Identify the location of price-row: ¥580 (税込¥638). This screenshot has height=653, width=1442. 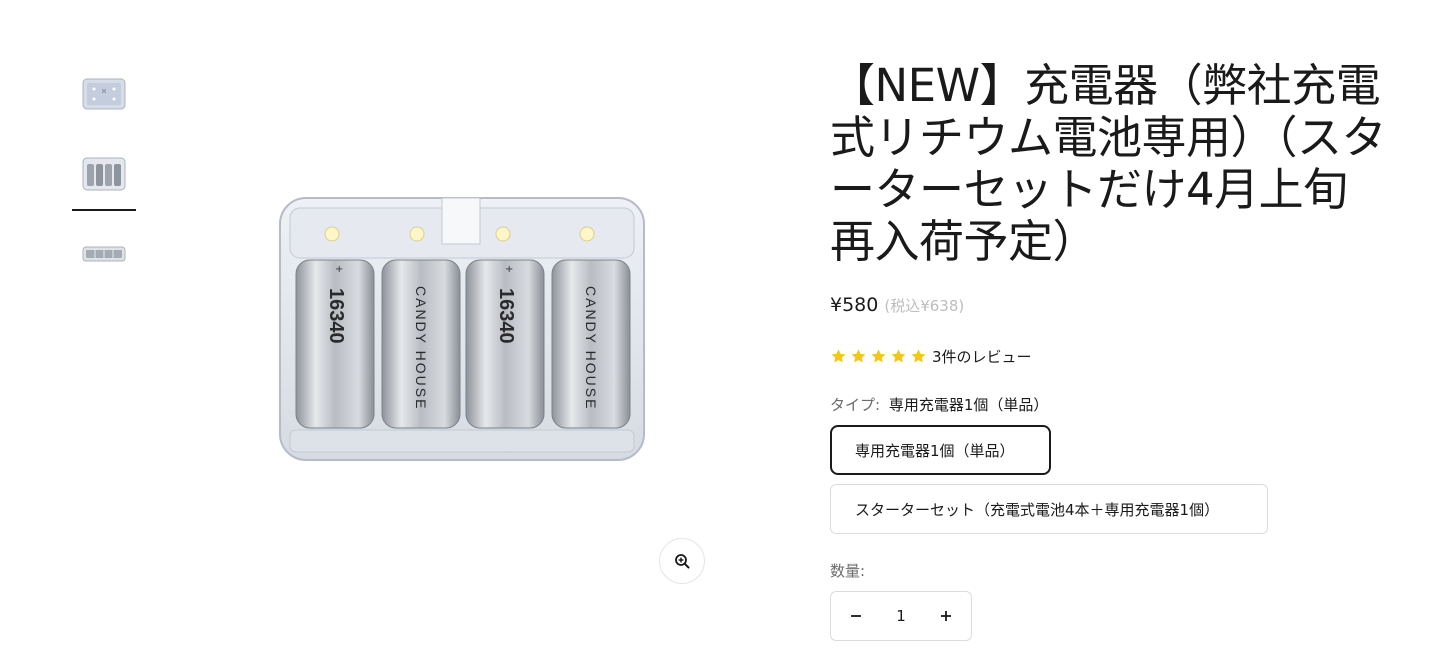
(897, 305).